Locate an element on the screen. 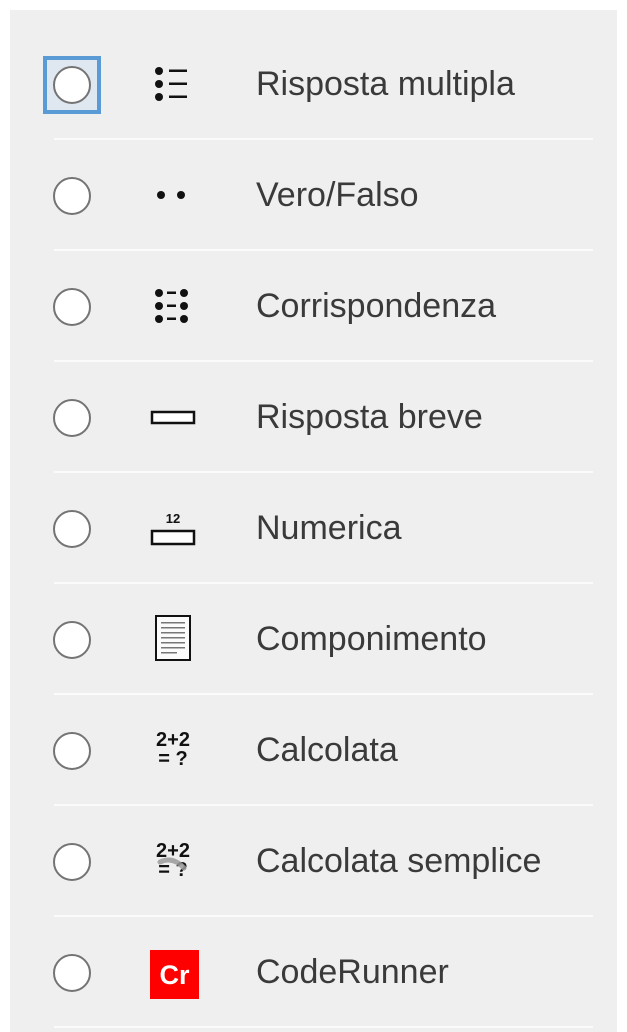 Image resolution: width=627 pixels, height=1032 pixels. list-item-essay: Componimento is located at coordinates (313, 639).